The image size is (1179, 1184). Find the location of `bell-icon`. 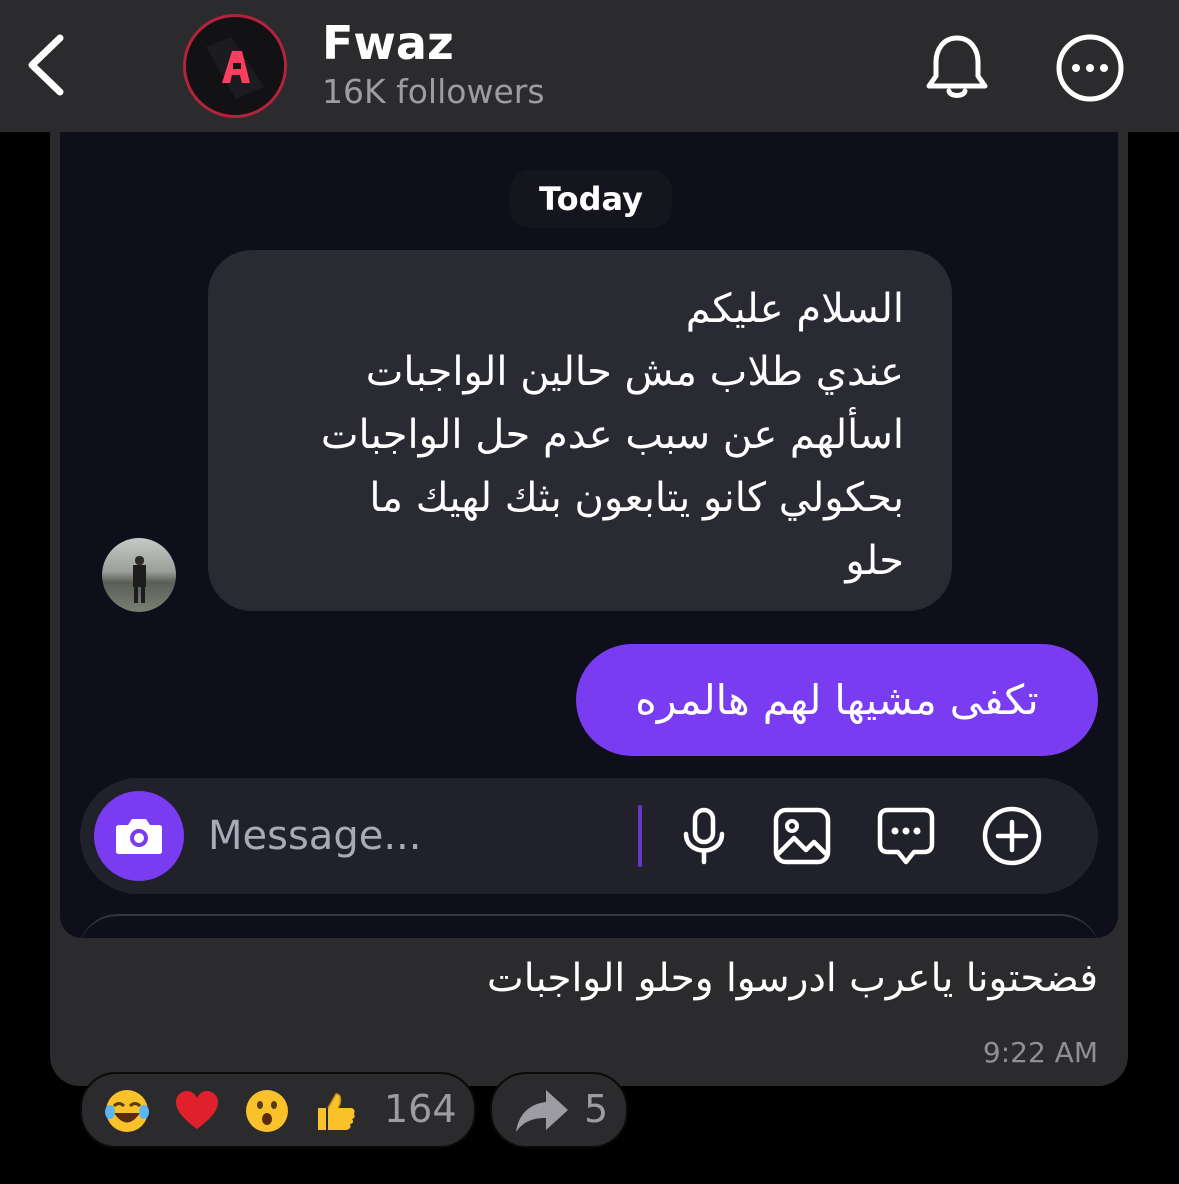

bell-icon is located at coordinates (957, 67).